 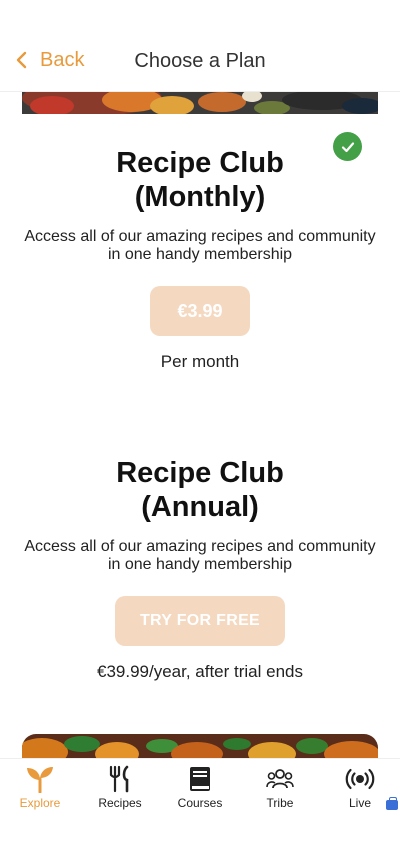 I want to click on tab-courses: Courses, so click(x=200, y=786).